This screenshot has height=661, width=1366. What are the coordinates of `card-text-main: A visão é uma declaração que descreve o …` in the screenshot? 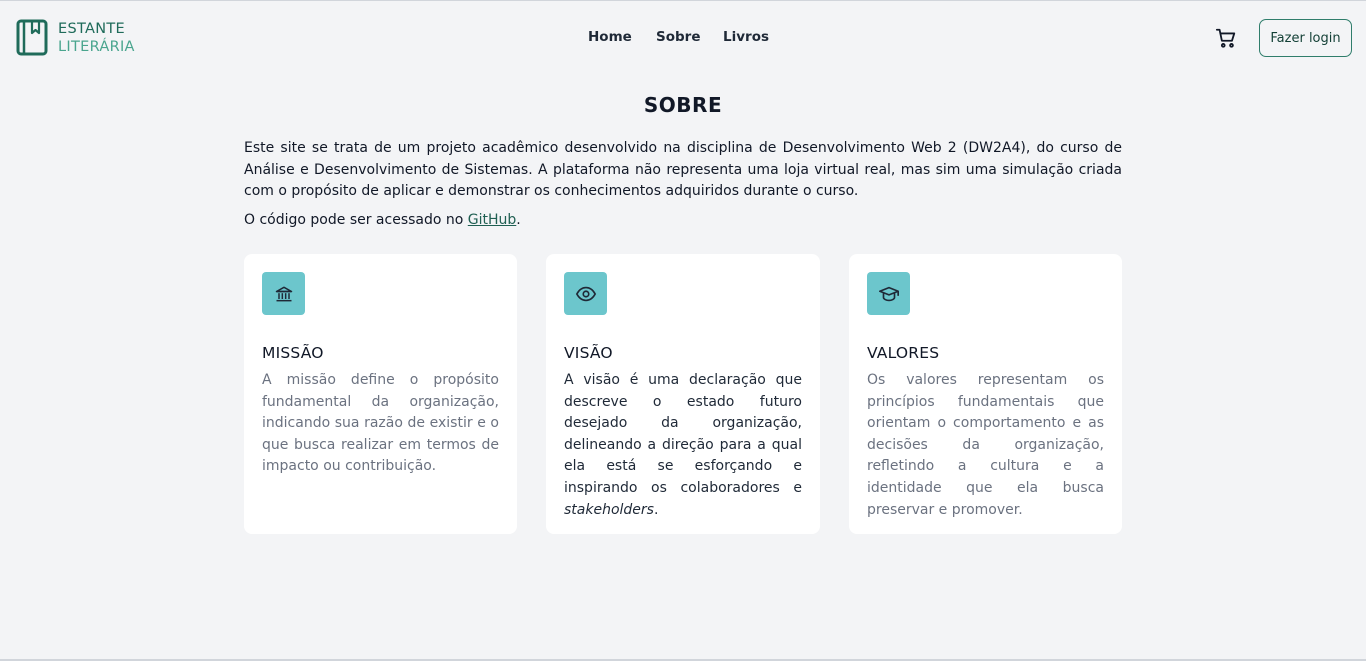 It's located at (683, 434).